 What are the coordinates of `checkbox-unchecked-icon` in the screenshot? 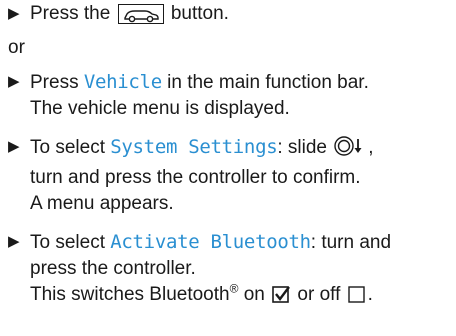 It's located at (356, 294).